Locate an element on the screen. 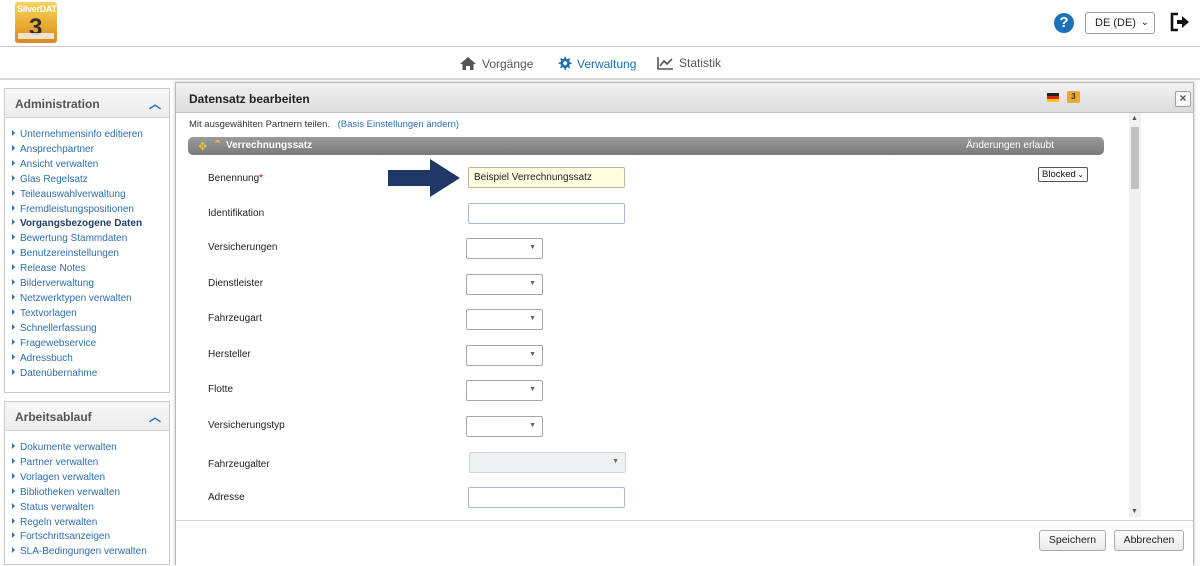 The image size is (1200, 566). adresse-input is located at coordinates (546, 497).